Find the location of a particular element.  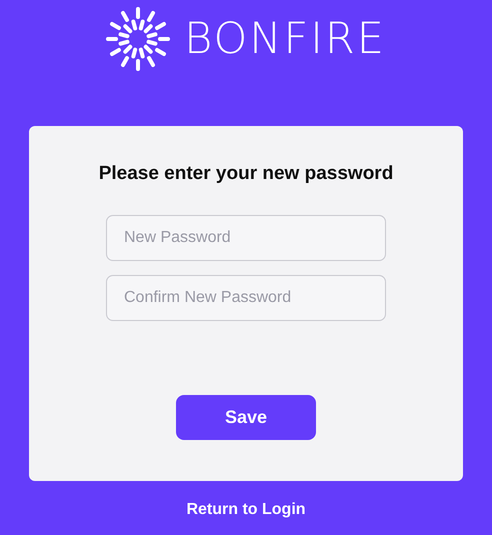

form-title: Please enter your new password is located at coordinates (246, 174).